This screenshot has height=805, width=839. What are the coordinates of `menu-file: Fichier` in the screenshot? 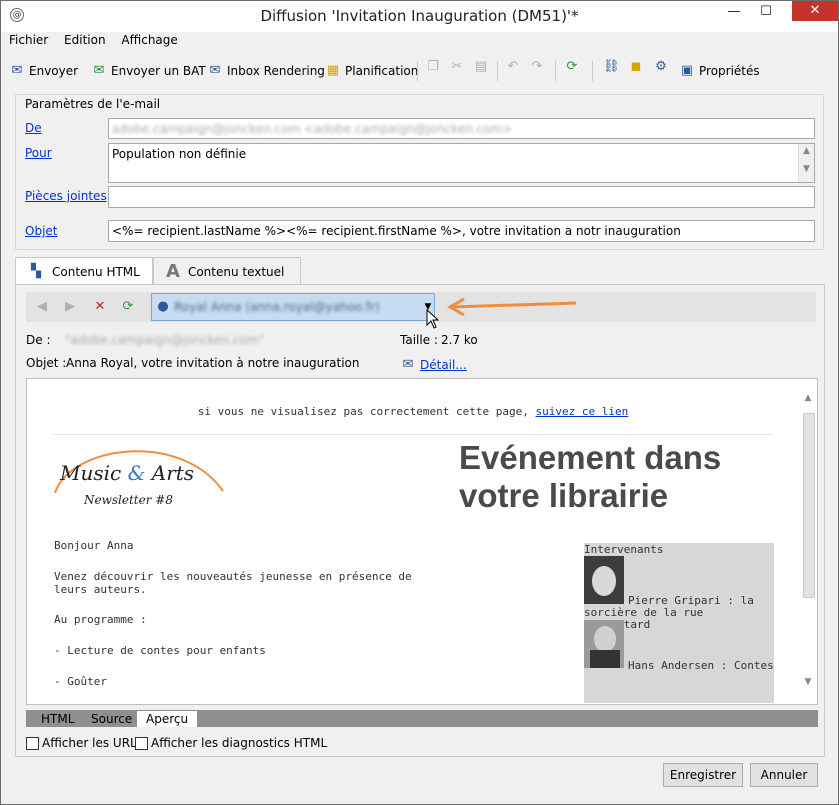 It's located at (28, 40).